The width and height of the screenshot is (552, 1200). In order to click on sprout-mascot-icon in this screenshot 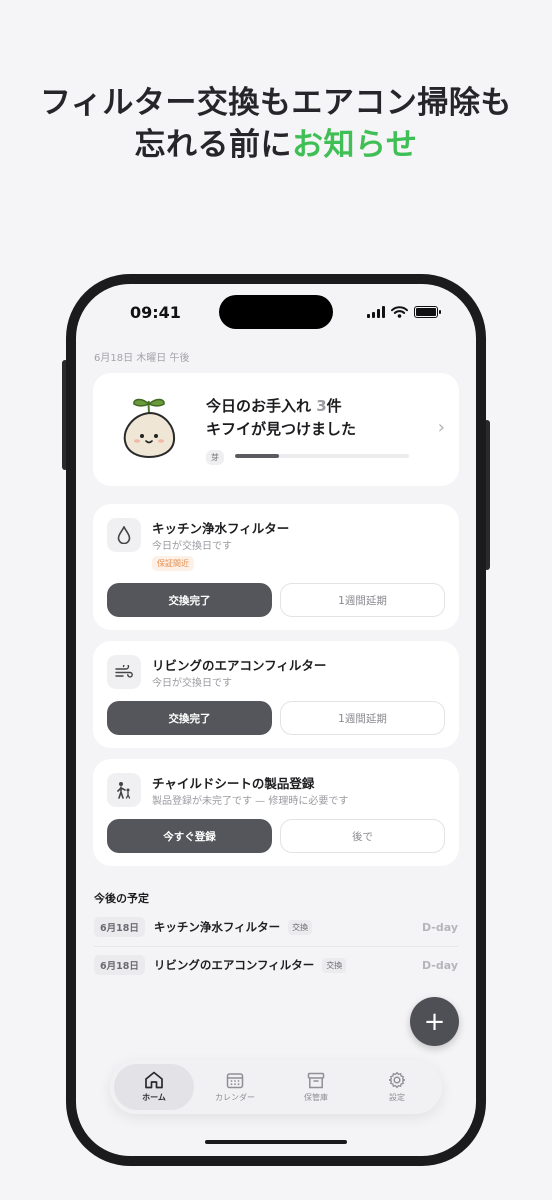, I will do `click(149, 428)`.